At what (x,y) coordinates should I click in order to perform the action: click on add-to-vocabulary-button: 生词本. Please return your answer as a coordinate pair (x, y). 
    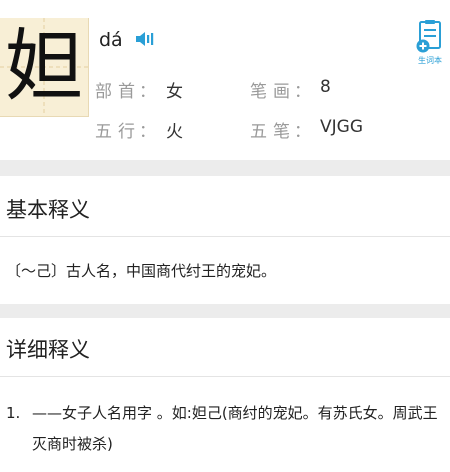
    Looking at the image, I should click on (430, 44).